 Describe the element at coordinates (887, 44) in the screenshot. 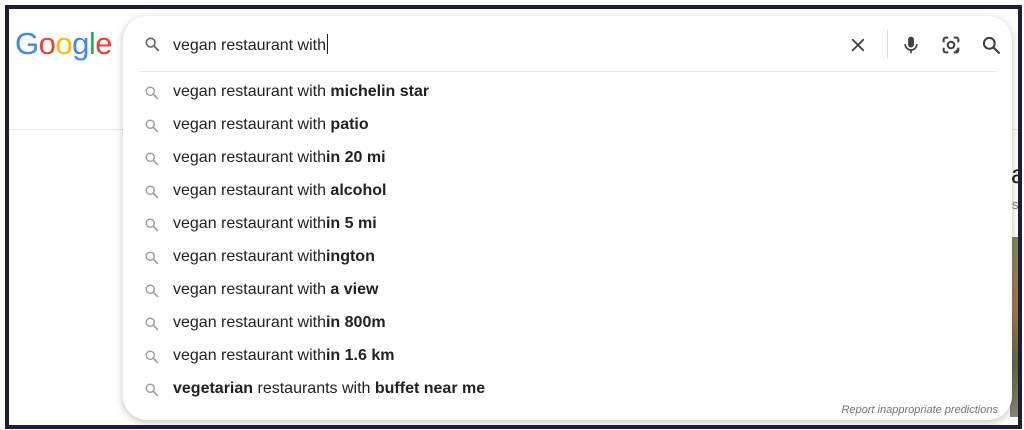

I see `action-separator` at that location.